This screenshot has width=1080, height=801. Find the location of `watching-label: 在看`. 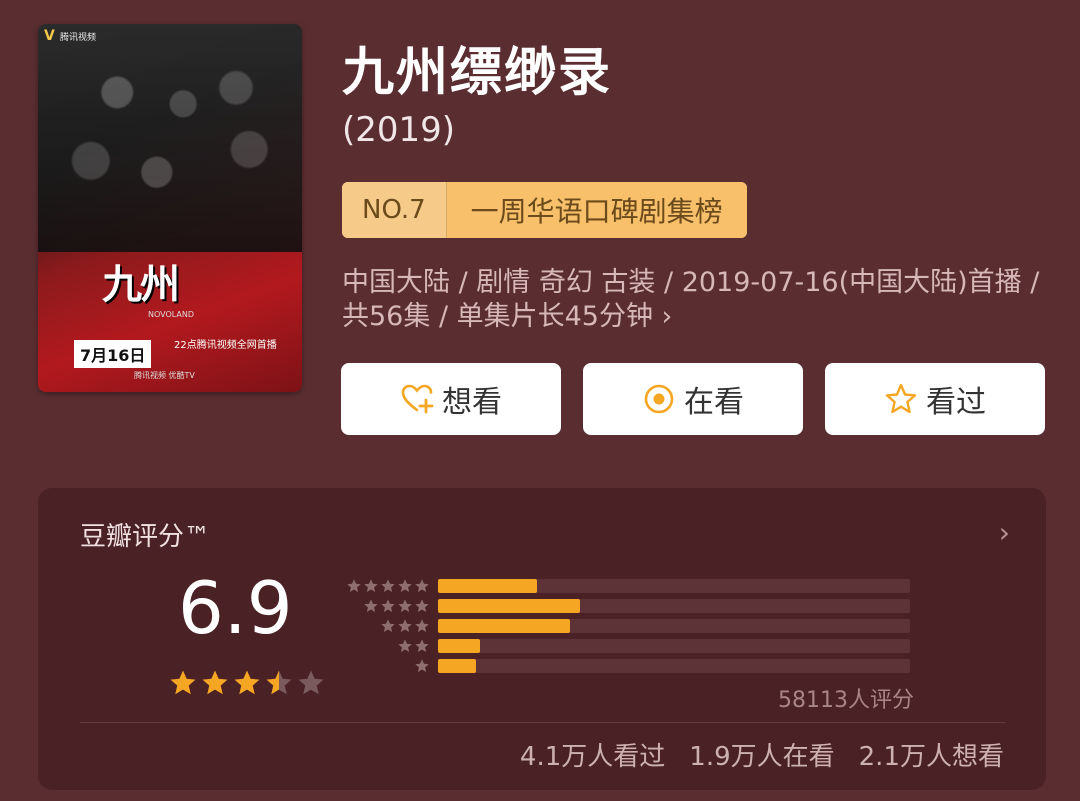

watching-label: 在看 is located at coordinates (714, 402).